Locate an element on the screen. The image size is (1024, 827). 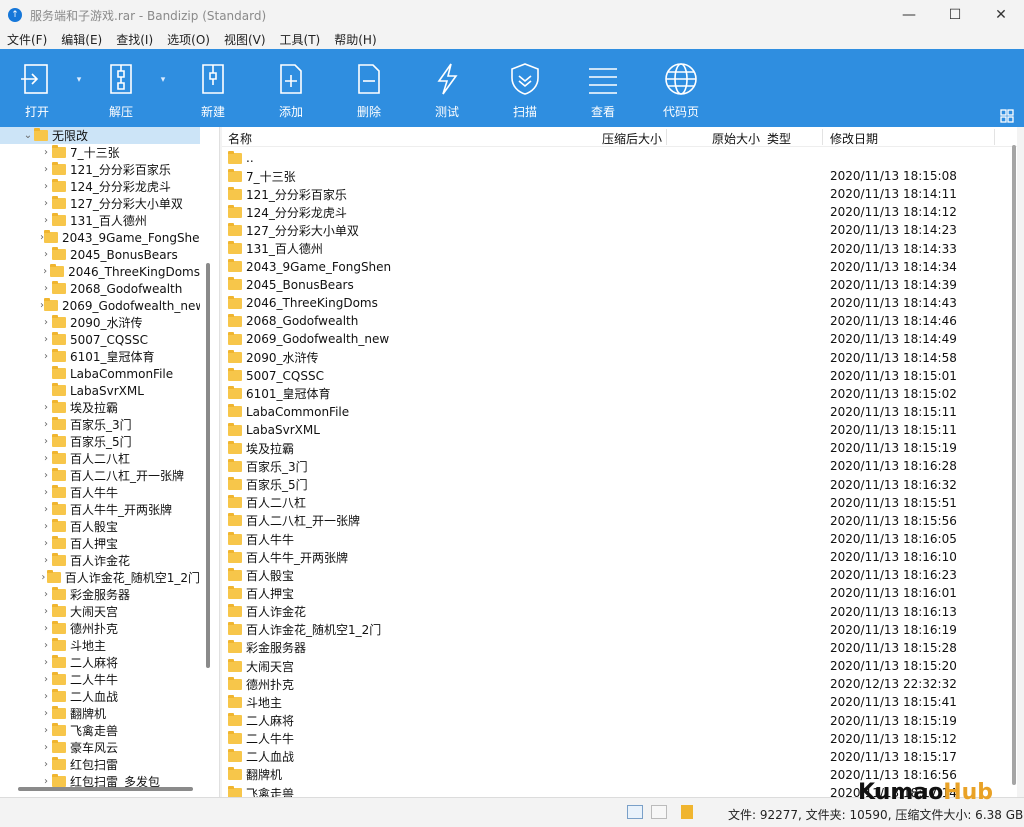
file-row: 大闹天宫 2020/11/13 18:15:20 is located at coordinates (612, 666).